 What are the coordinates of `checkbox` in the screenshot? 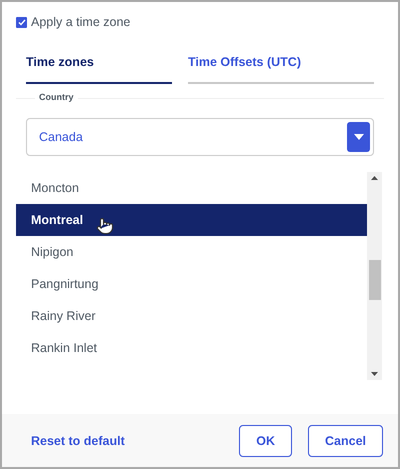 It's located at (21, 22).